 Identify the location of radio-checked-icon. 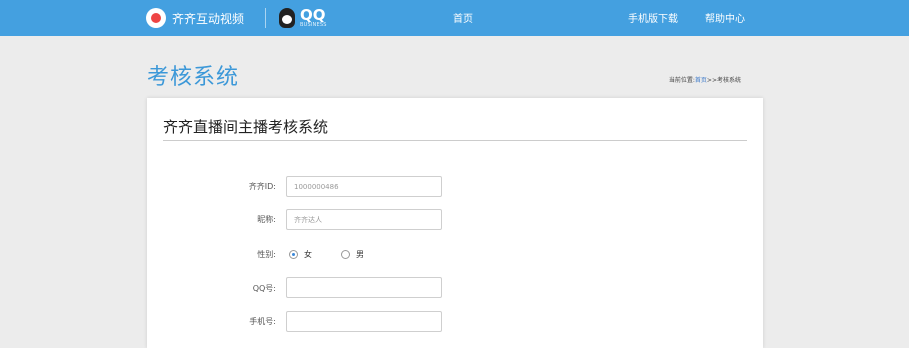
(293, 254).